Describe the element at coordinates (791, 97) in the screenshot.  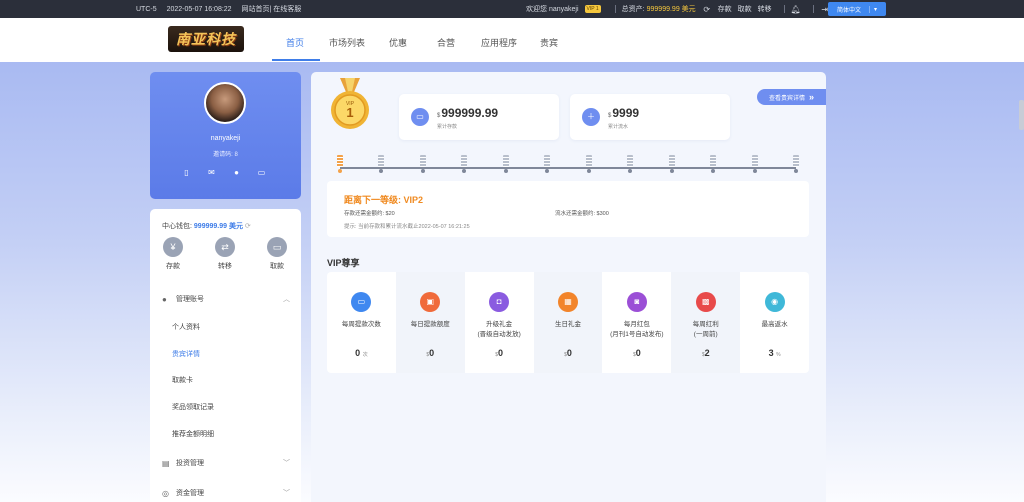
I see `vip-details-button: 查看贵宾详情»` at that location.